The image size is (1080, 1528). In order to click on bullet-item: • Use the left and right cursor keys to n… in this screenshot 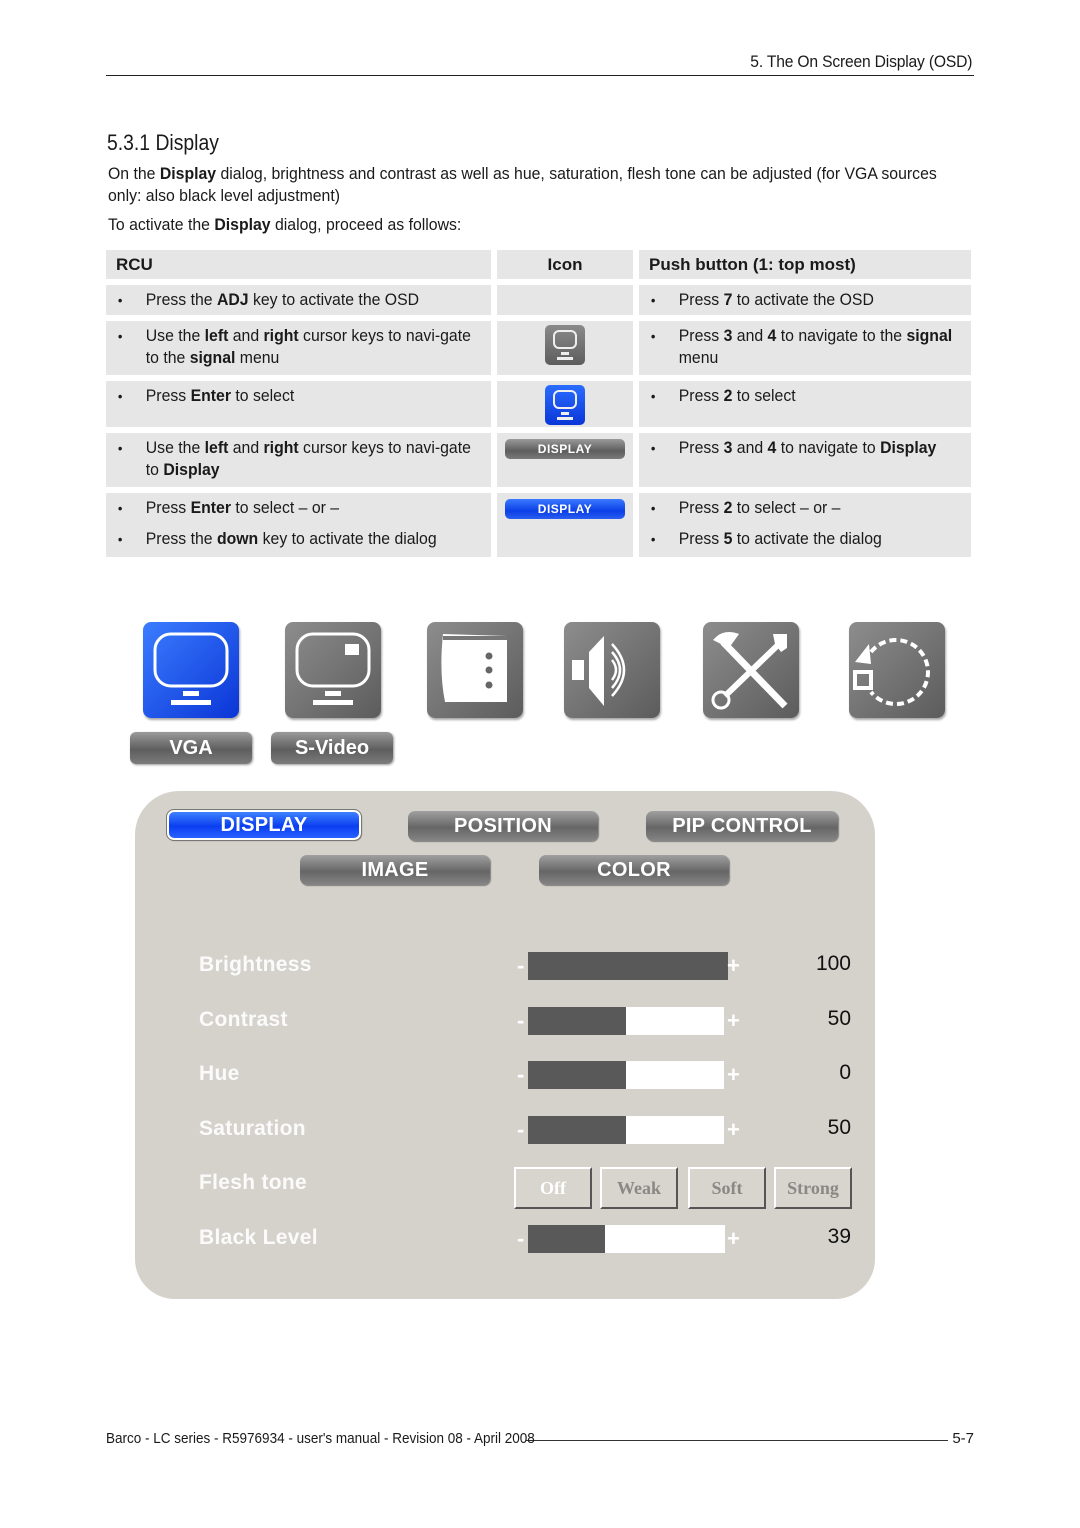, I will do `click(300, 459)`.